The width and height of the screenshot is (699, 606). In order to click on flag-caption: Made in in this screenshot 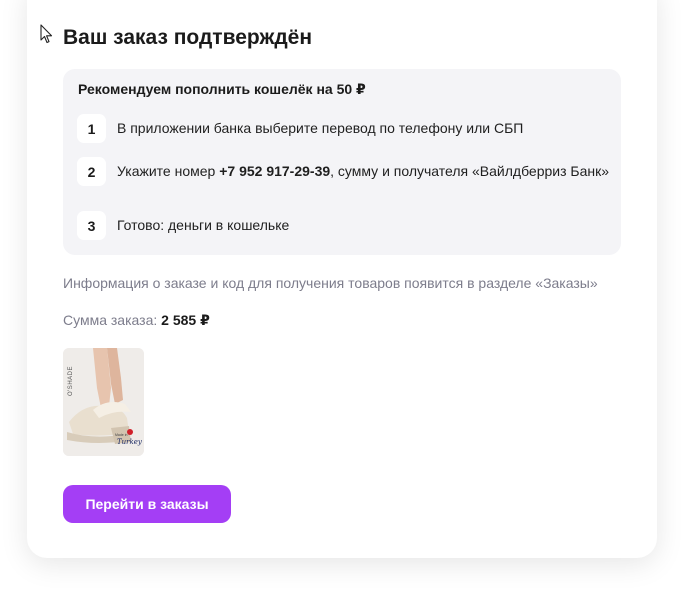, I will do `click(121, 435)`.